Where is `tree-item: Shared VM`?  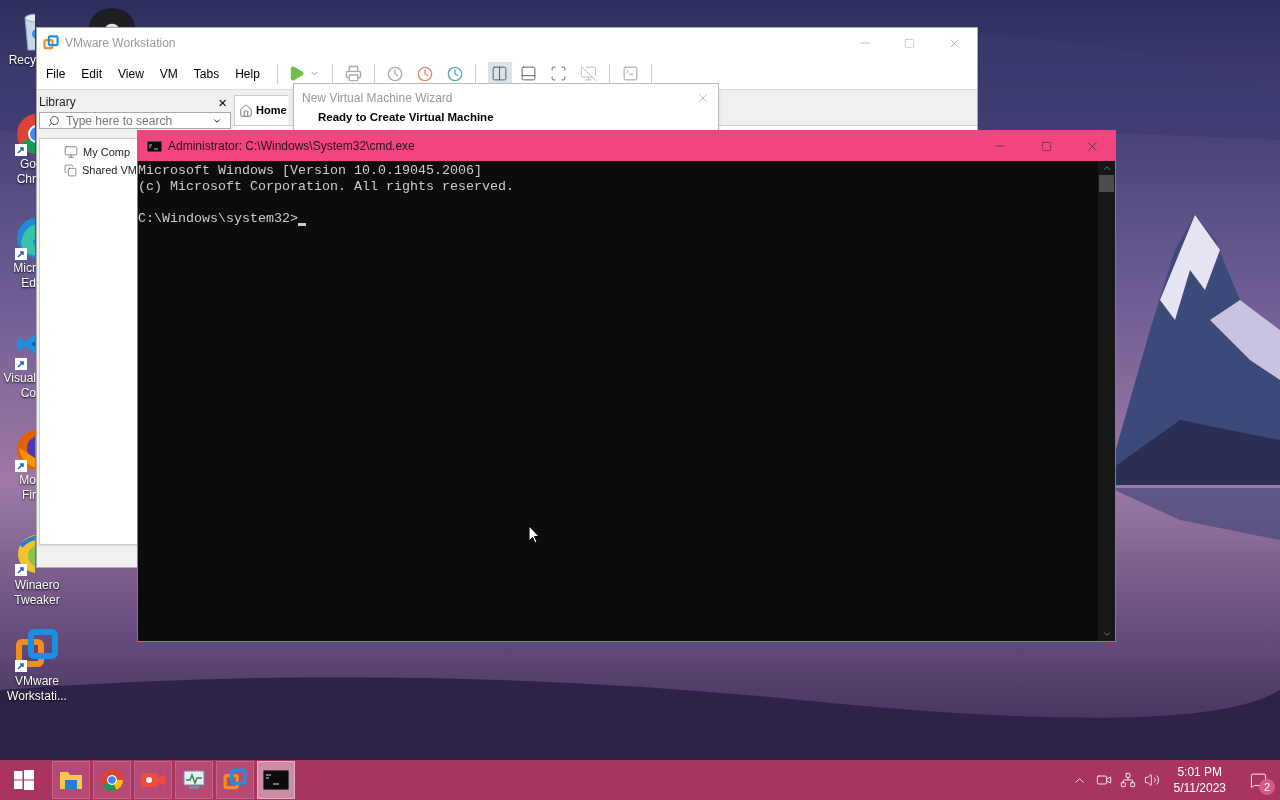 tree-item: Shared VM is located at coordinates (101, 170).